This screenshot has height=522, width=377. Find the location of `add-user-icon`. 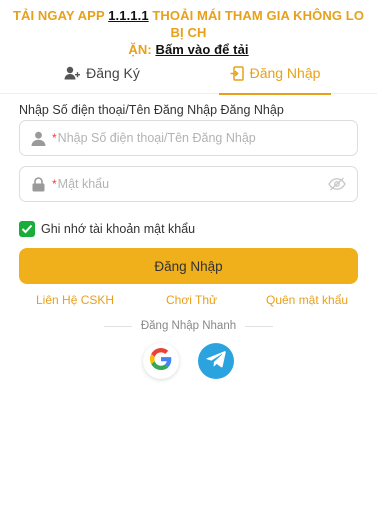

add-user-icon is located at coordinates (72, 73).